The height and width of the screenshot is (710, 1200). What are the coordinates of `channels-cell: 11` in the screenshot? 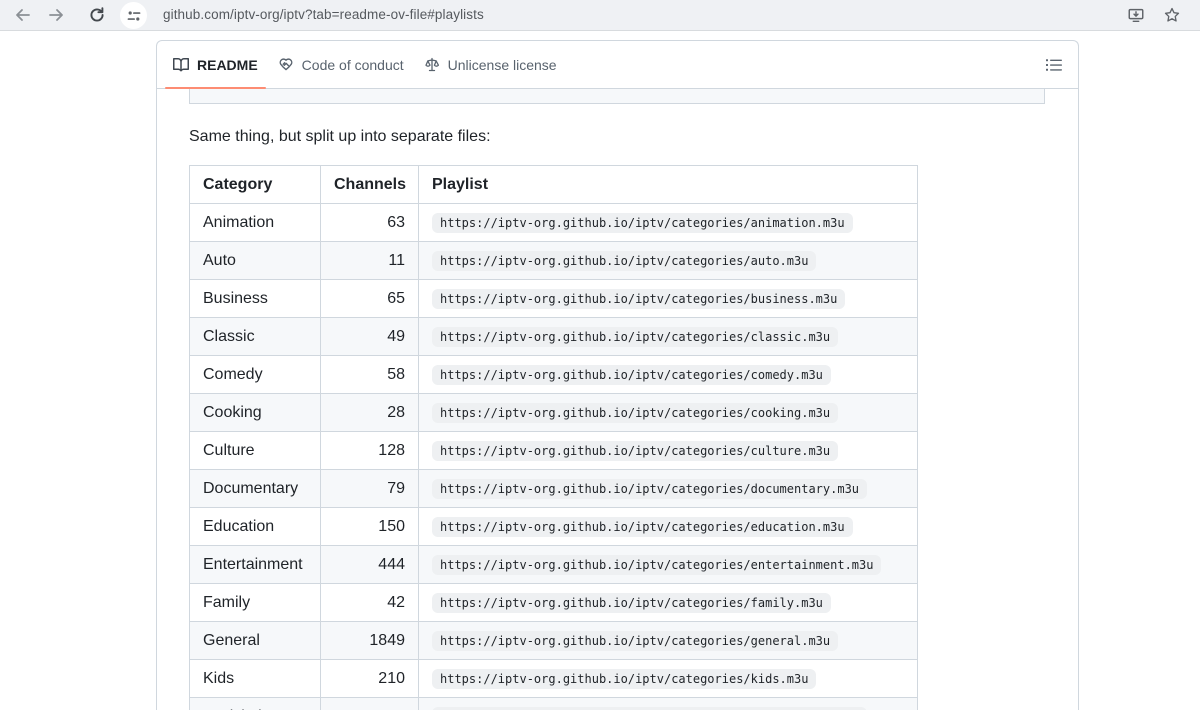 It's located at (369, 260).